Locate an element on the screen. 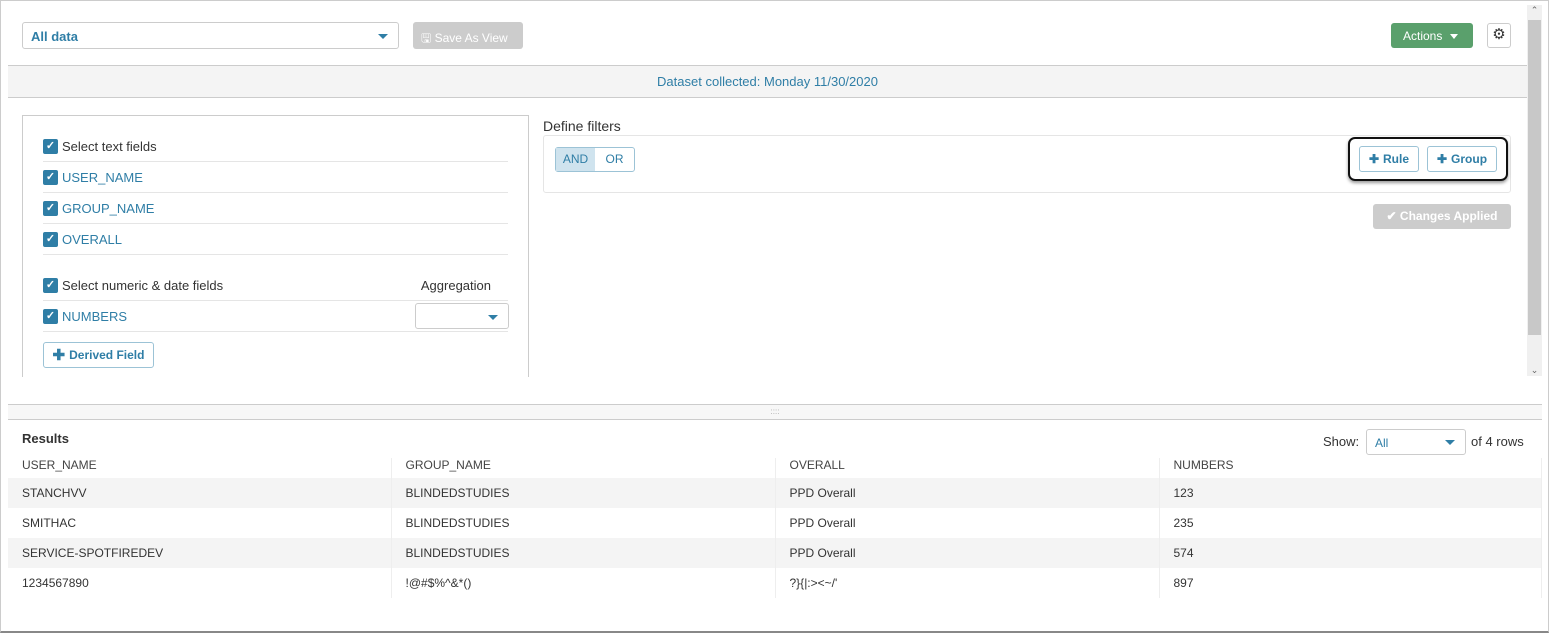  cell: SERVICE-SPOTFIREDEV is located at coordinates (200, 553).